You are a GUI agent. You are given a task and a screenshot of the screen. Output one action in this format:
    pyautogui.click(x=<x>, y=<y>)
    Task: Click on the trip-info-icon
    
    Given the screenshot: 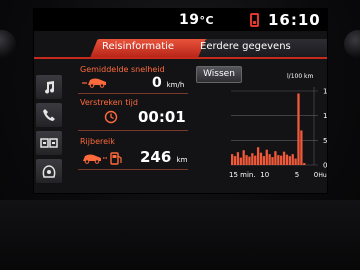 What is the action you would take?
    pyautogui.click(x=49, y=171)
    